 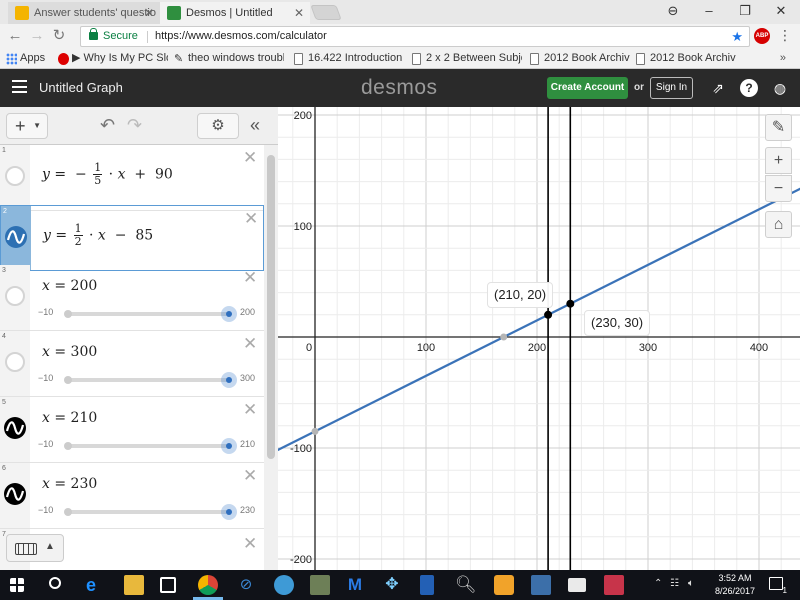 What do you see at coordinates (134, 585) in the screenshot?
I see `file-explorer-icon` at bounding box center [134, 585].